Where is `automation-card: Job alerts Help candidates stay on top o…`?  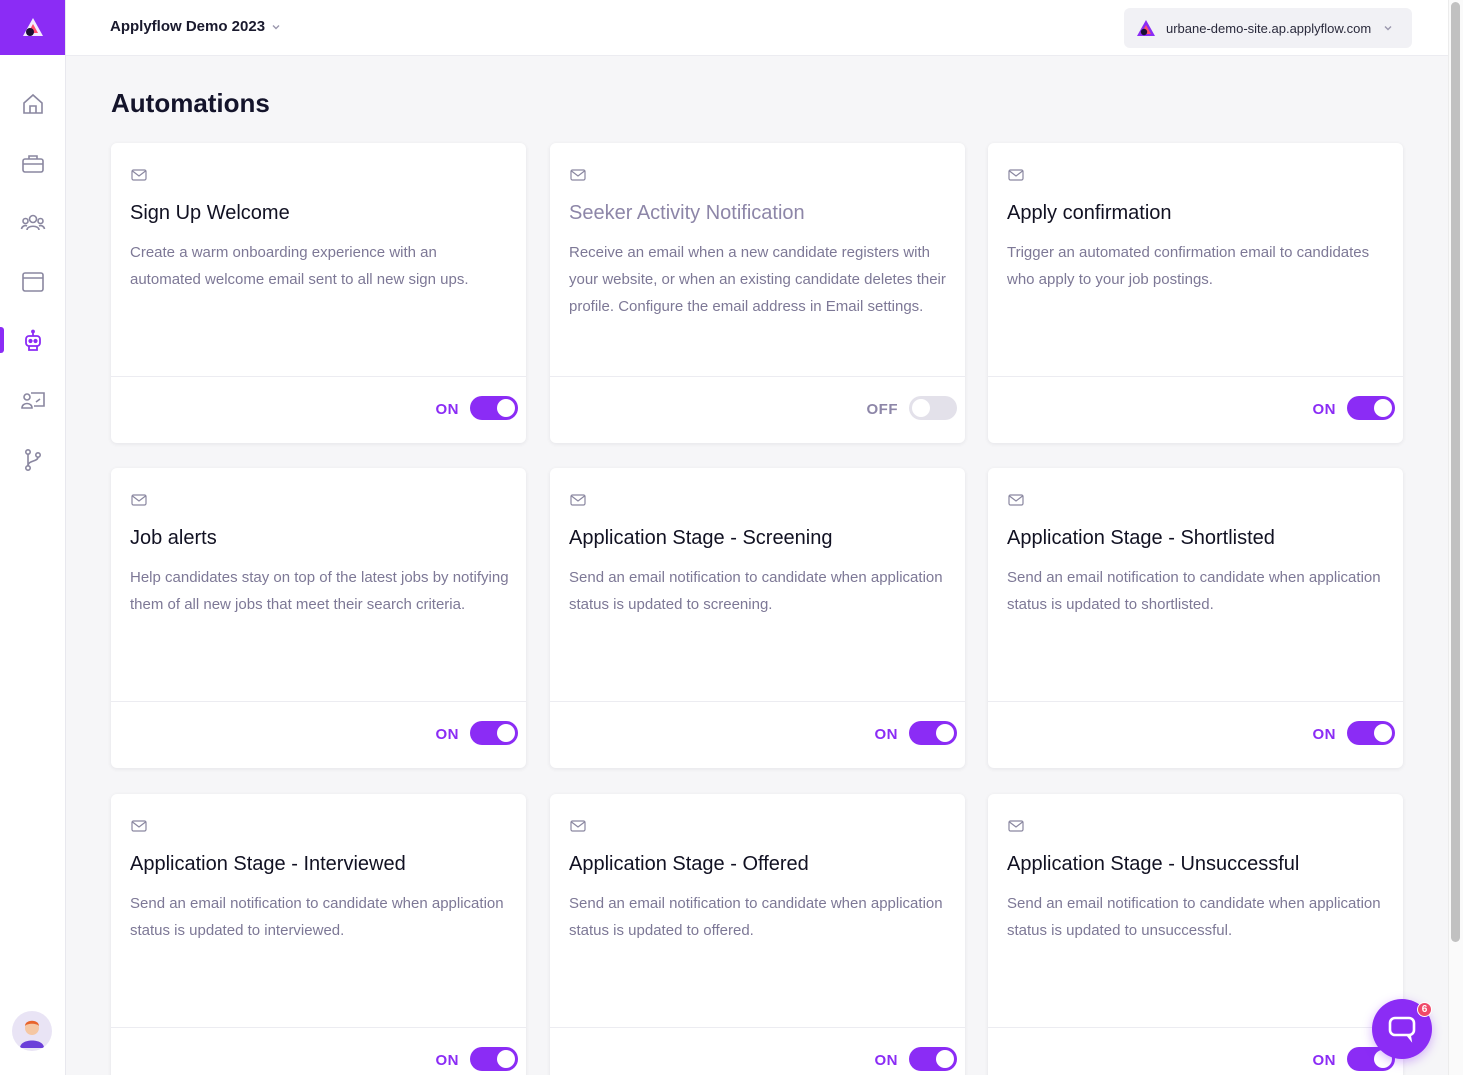
automation-card: Job alerts Help candidates stay on top o… is located at coordinates (318, 618).